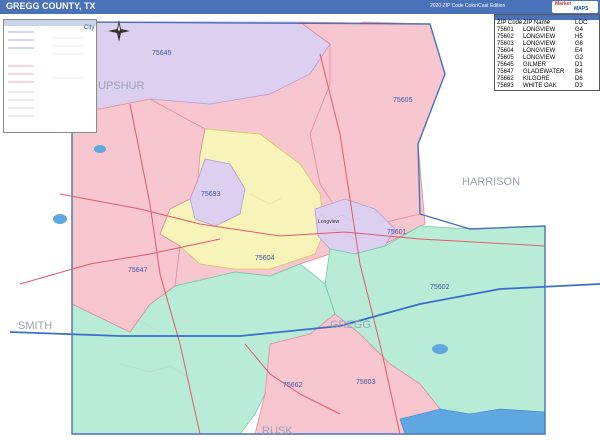  Describe the element at coordinates (397, 232) in the screenshot. I see `zip-label-75601: 75601` at that location.